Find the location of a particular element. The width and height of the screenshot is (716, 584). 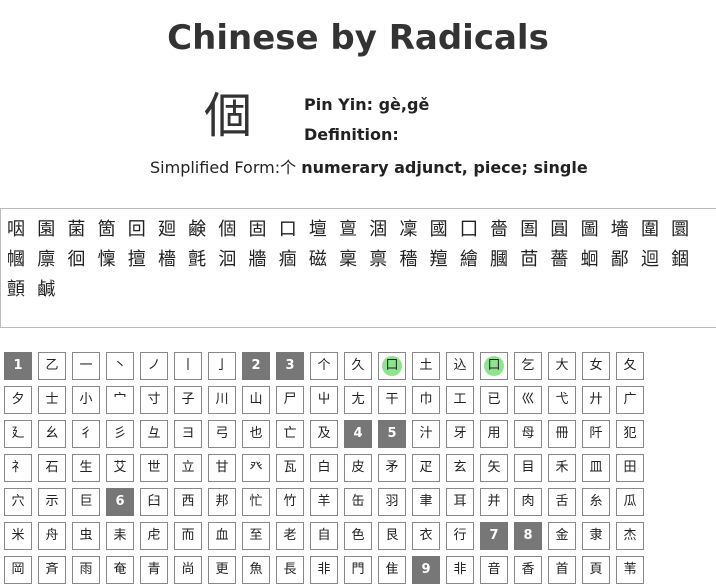

related-character-link: 繪 is located at coordinates (475, 260).